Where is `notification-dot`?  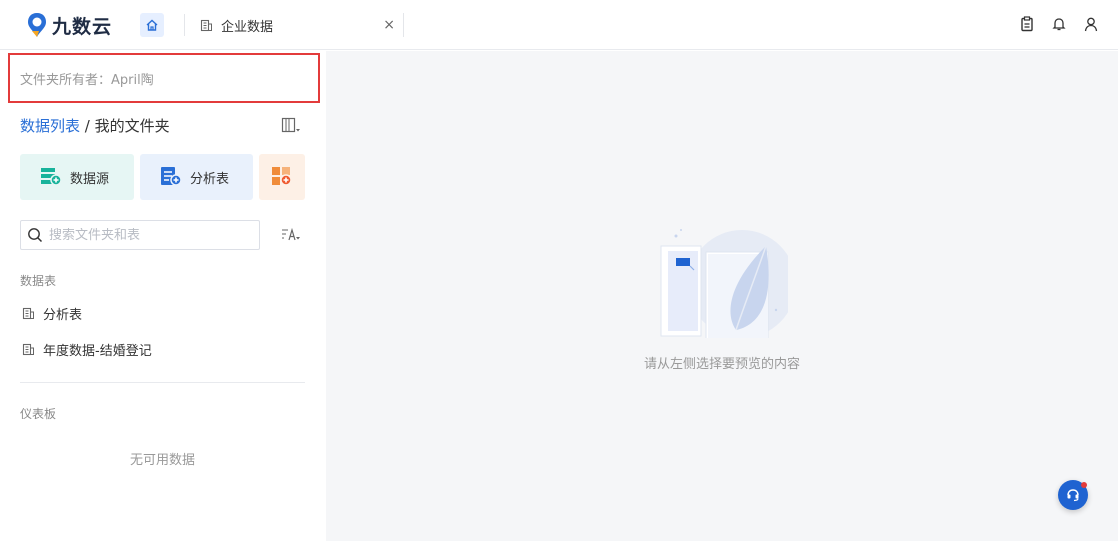
notification-dot is located at coordinates (1084, 485).